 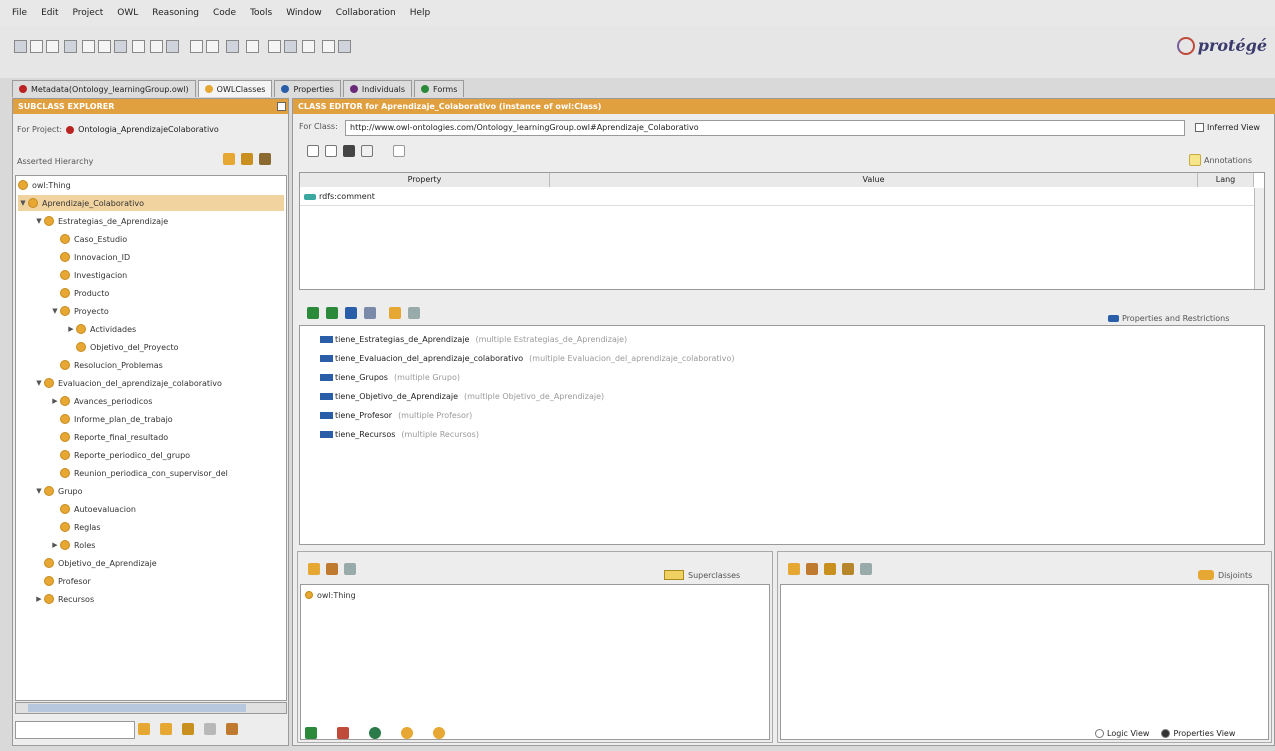 What do you see at coordinates (167, 455) in the screenshot?
I see `tree-item: Reporte_periodico_del_grupo` at bounding box center [167, 455].